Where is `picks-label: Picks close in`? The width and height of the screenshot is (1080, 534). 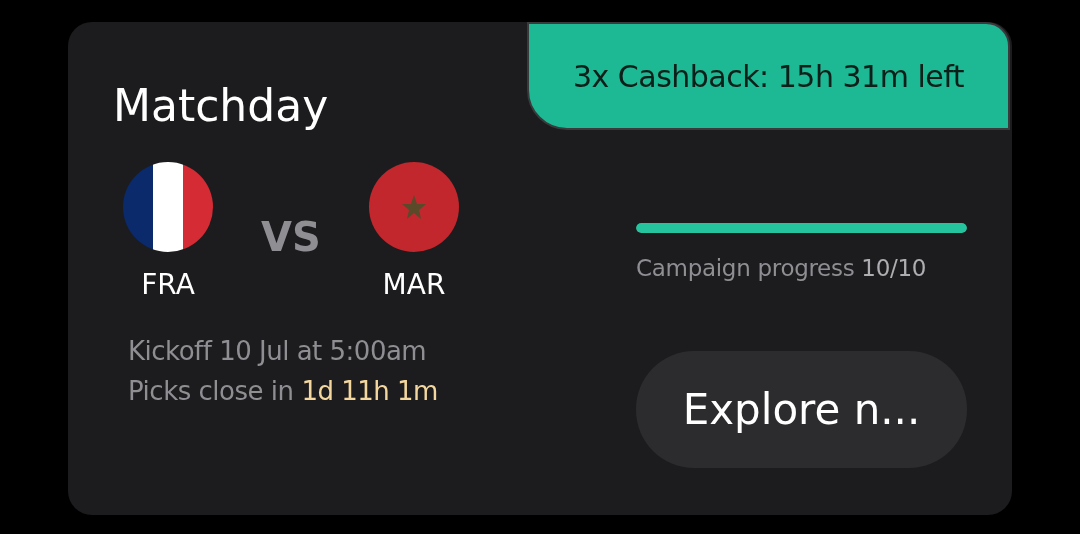
picks-label: Picks close in is located at coordinates (211, 391).